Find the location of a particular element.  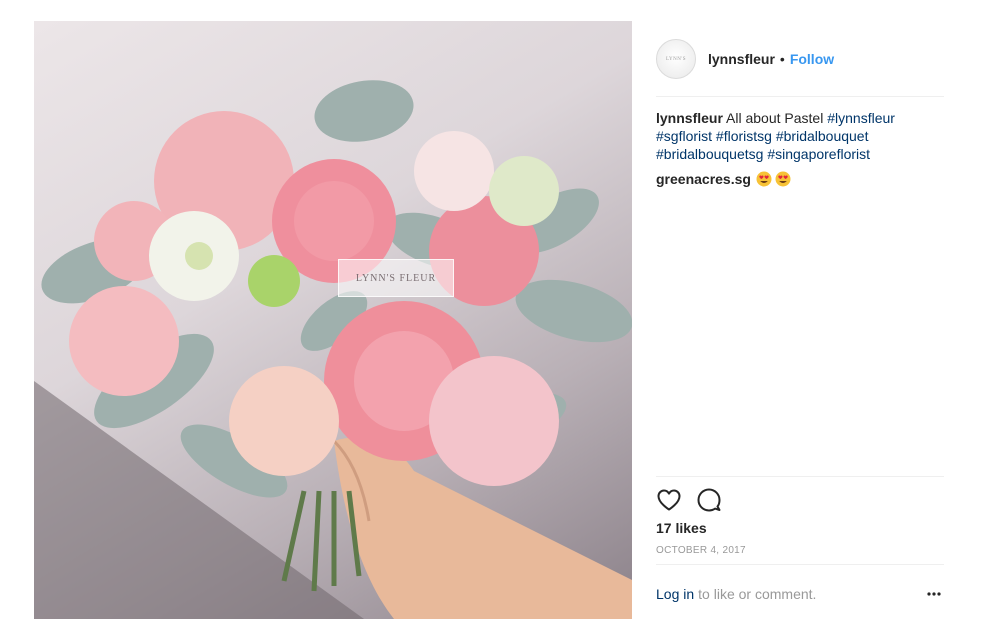

user-line: lynnsfleur • Follow is located at coordinates (771, 59).